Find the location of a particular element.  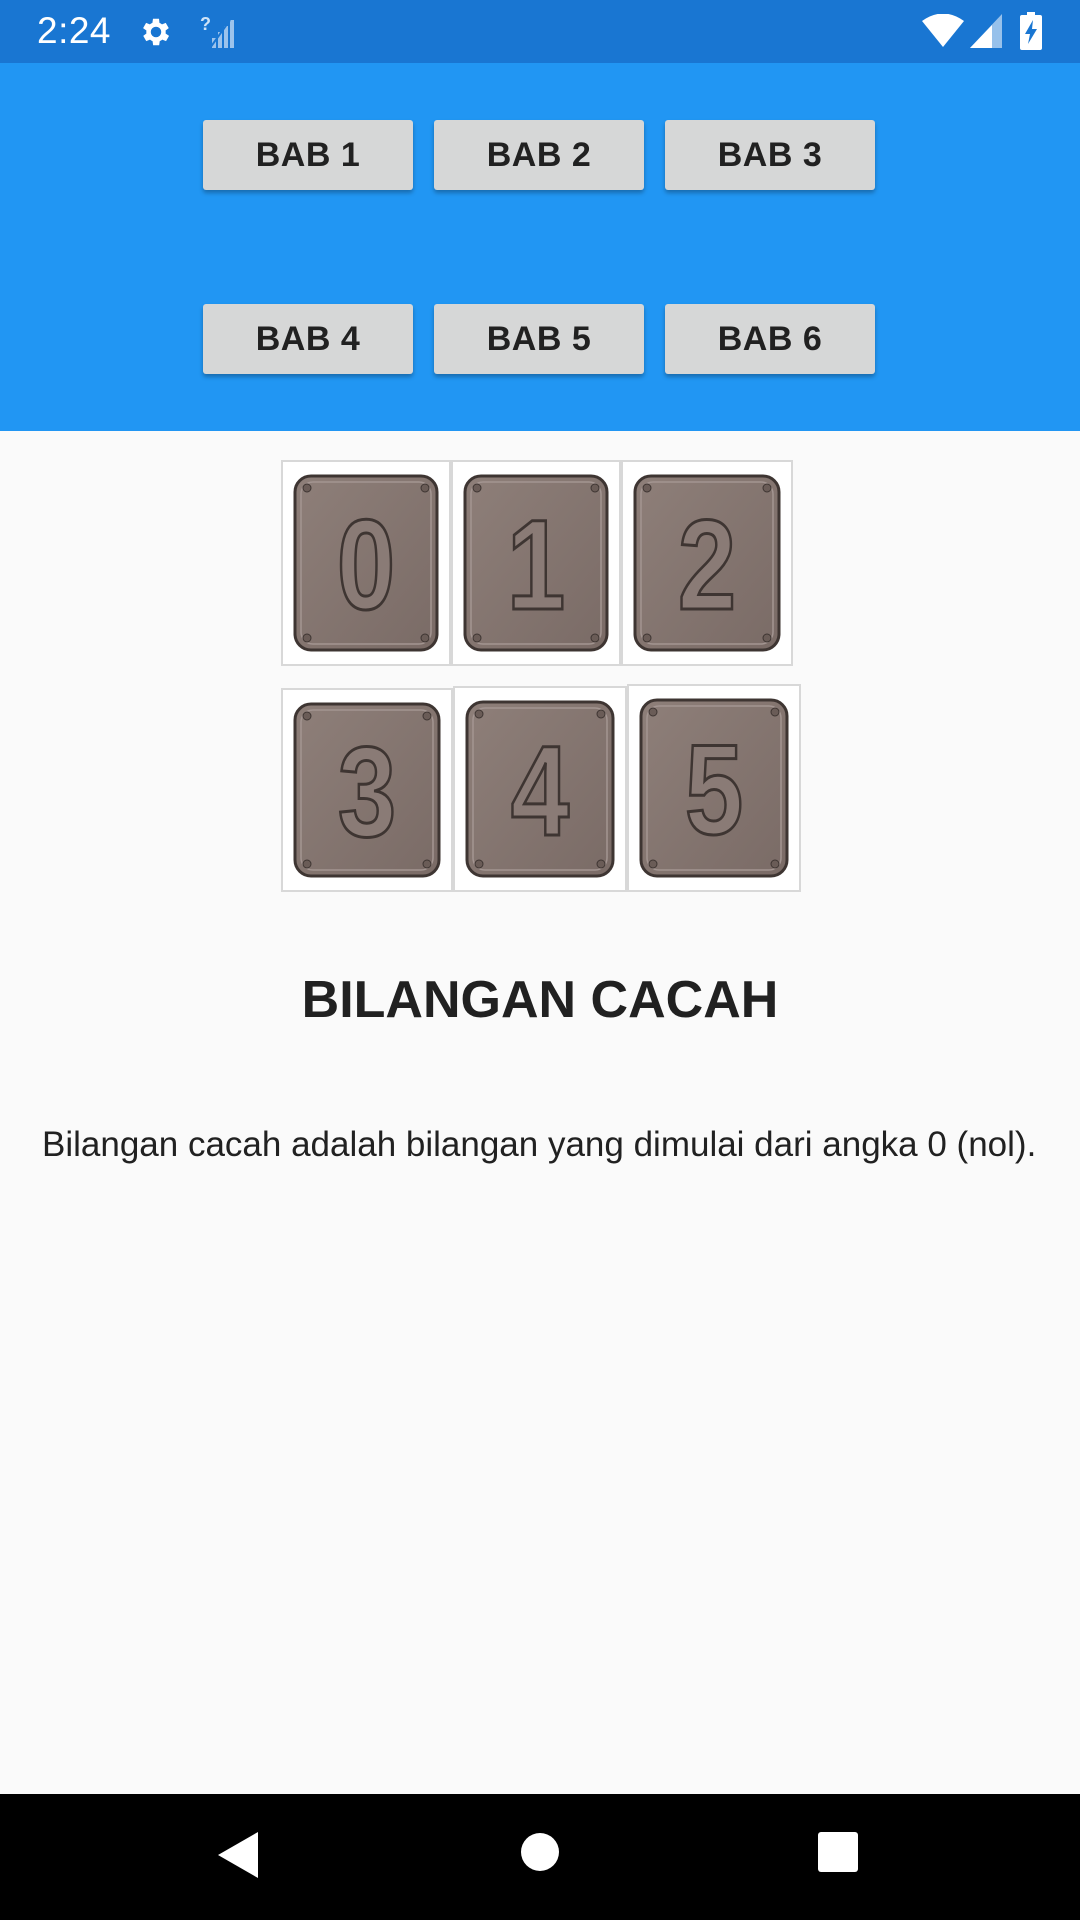

bab-5-button: BAB 5 is located at coordinates (539, 339).